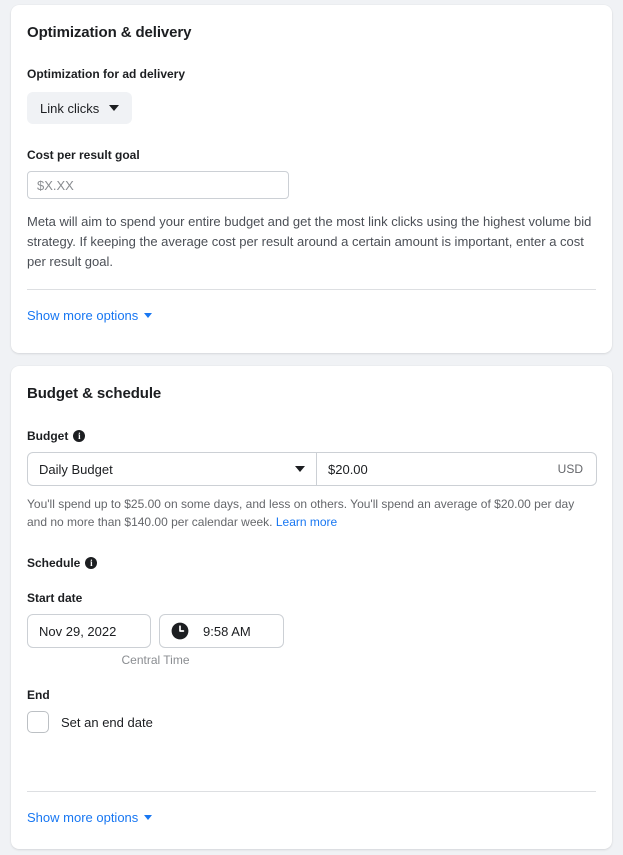 This screenshot has height=855, width=623. I want to click on clock-icon, so click(180, 631).